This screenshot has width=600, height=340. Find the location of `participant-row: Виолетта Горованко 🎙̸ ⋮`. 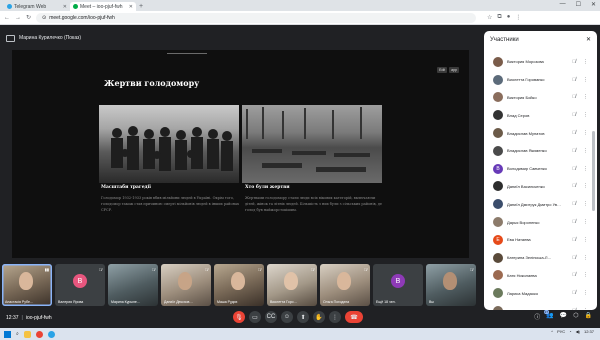

participant-row: Виолетта Горованко 🎙̸ ⋮ is located at coordinates (537, 80).